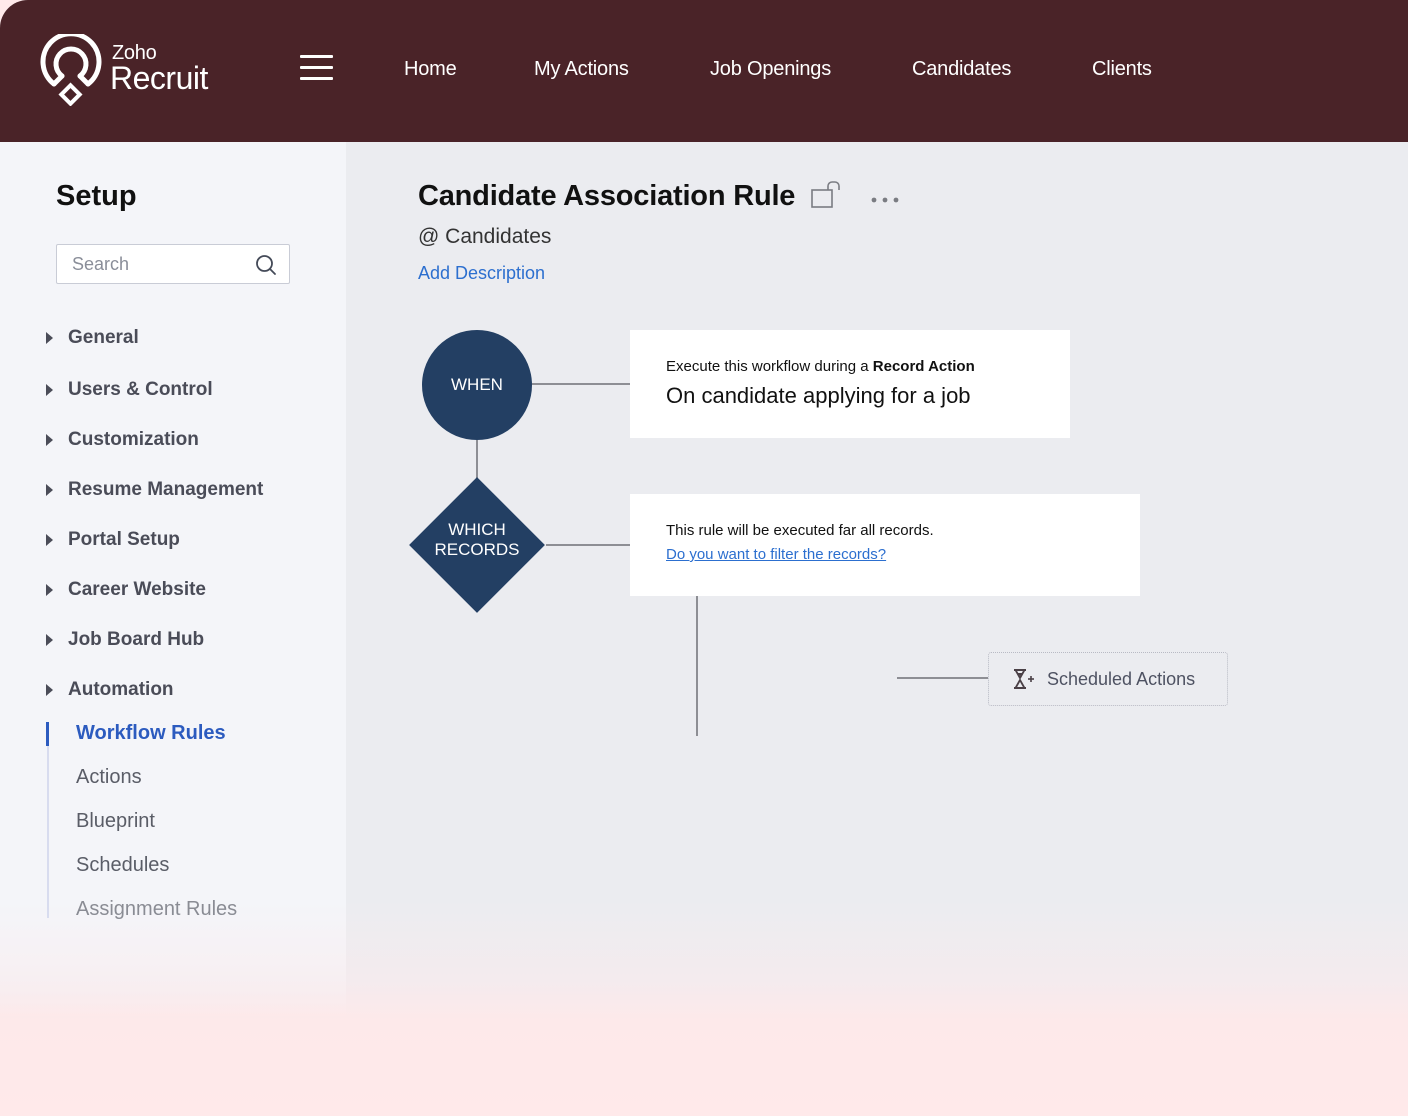  I want to click on sidebar-section-automation: Automation, so click(110, 690).